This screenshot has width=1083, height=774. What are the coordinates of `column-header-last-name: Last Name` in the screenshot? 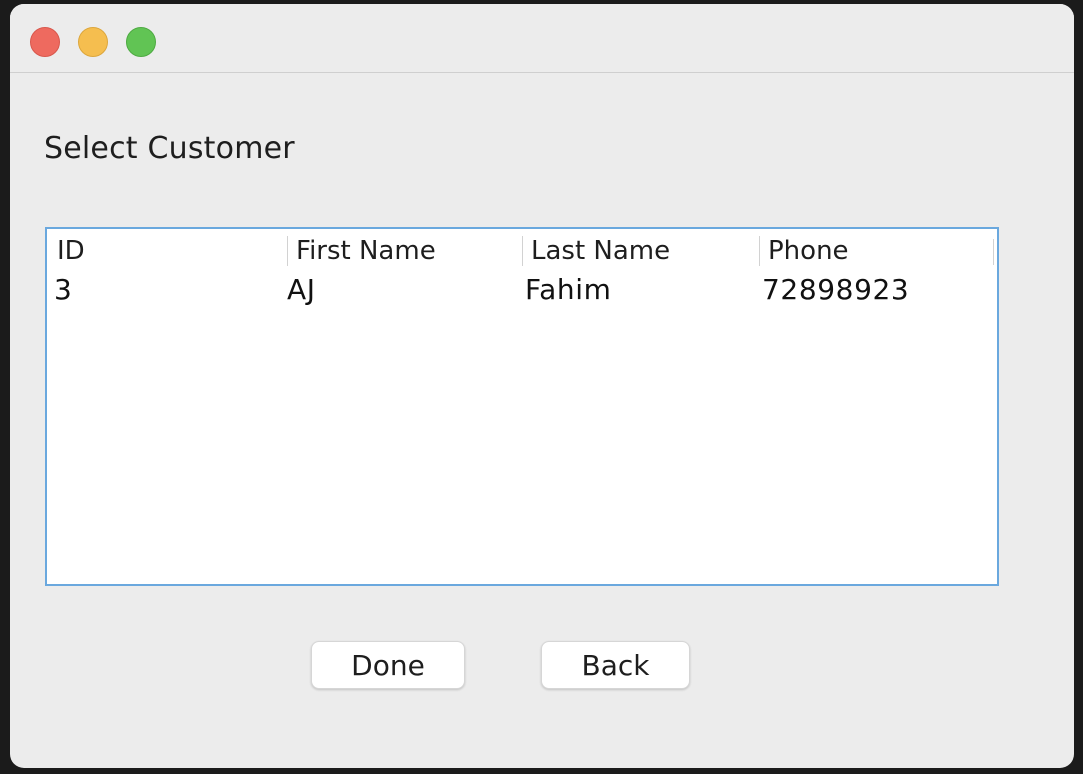 It's located at (596, 251).